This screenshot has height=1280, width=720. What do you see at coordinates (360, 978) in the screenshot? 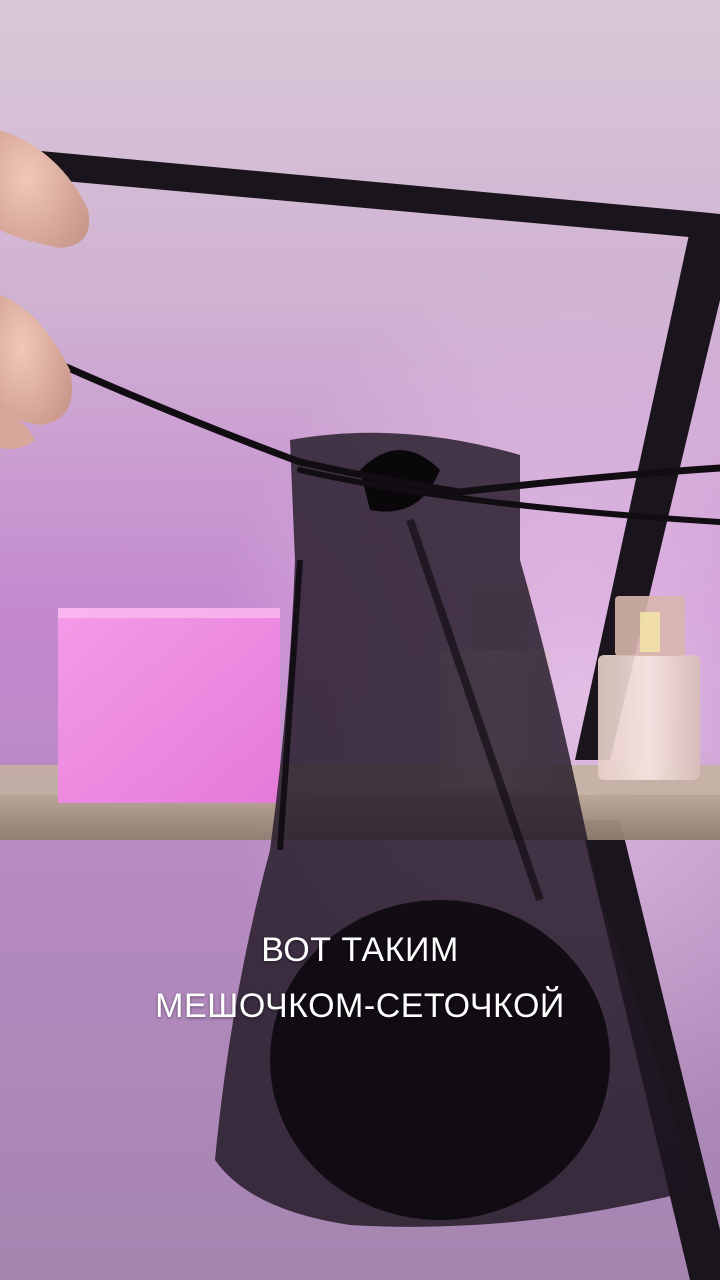
I see `video-caption: ВОТ ТАКИМ МЕШОЧКОМ-СЕТОЧКОЙ` at bounding box center [360, 978].